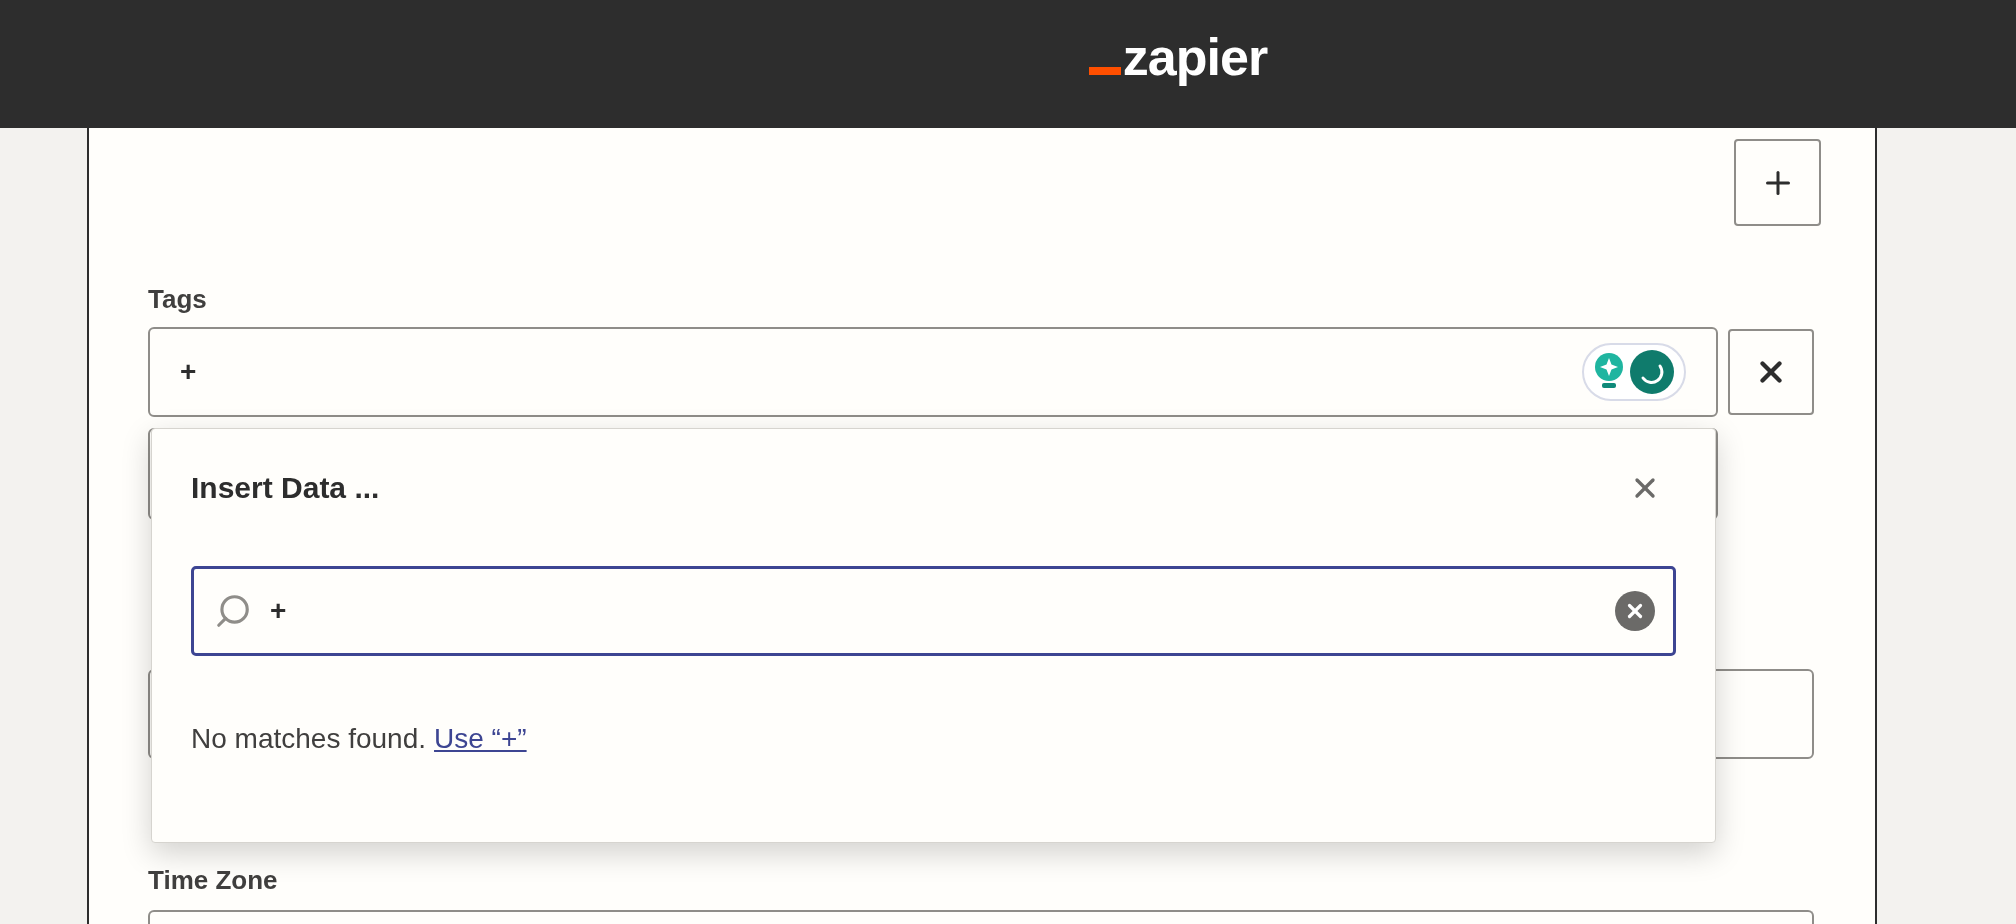 This screenshot has height=924, width=2016. What do you see at coordinates (213, 880) in the screenshot?
I see `field-label: Time Zone` at bounding box center [213, 880].